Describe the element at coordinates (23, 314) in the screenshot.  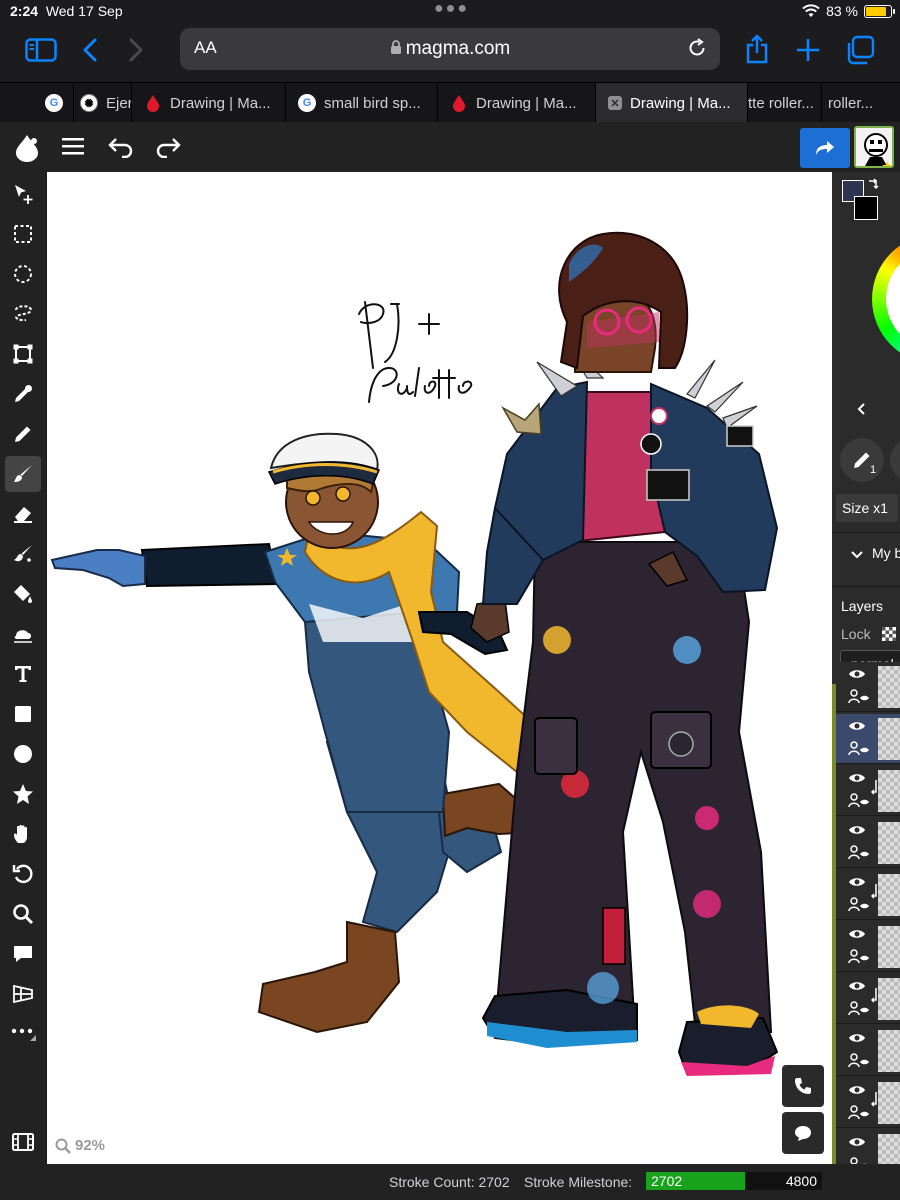
I see `lasso-icon` at that location.